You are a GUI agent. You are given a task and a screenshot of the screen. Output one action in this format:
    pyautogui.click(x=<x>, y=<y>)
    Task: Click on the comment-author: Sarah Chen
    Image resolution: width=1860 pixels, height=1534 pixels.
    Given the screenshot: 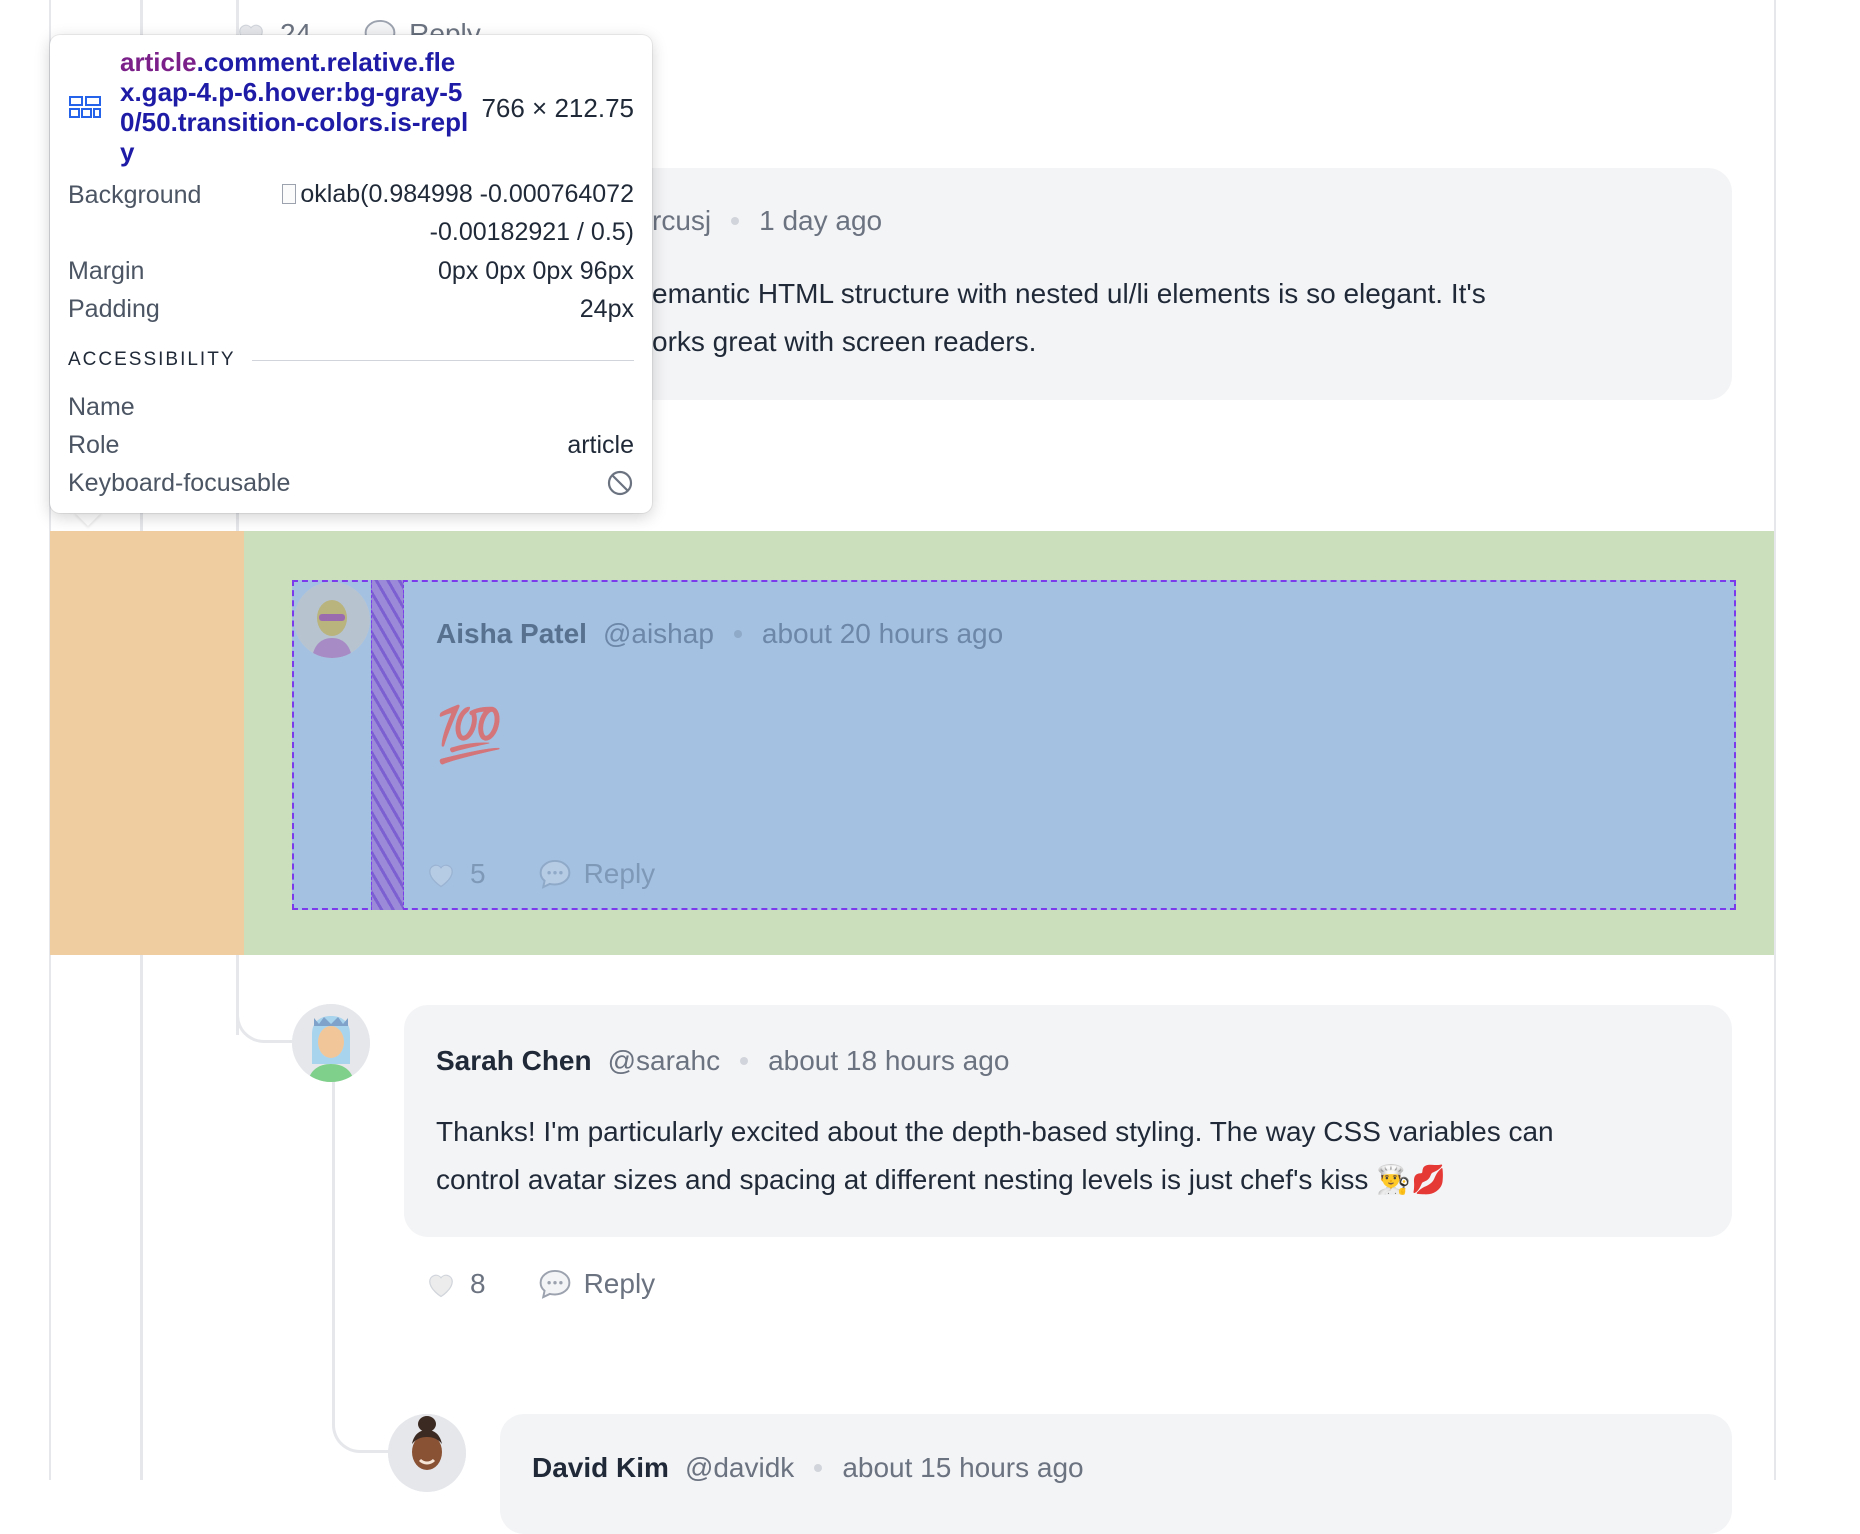 What is the action you would take?
    pyautogui.click(x=514, y=1061)
    